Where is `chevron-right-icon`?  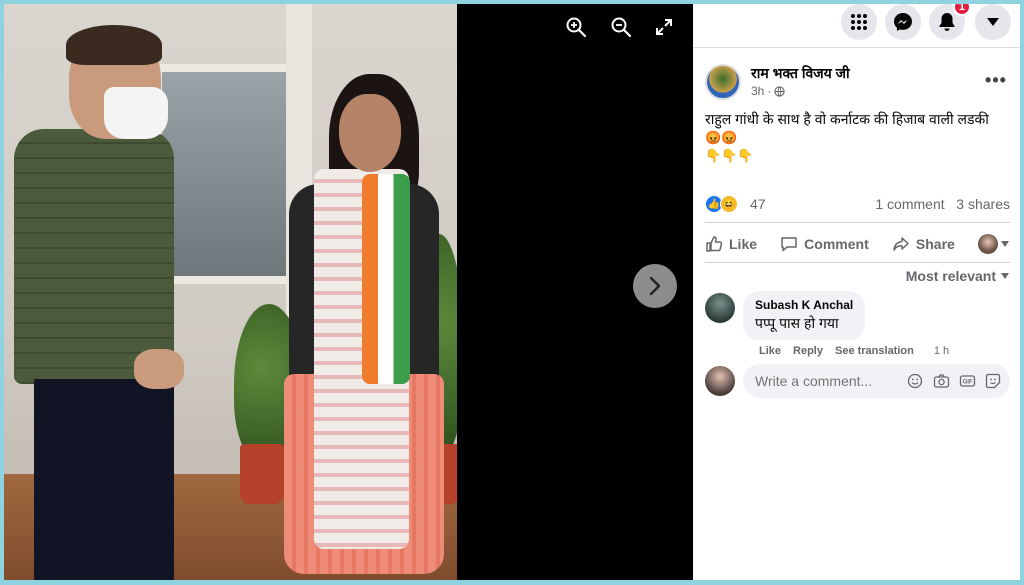
chevron-right-icon is located at coordinates (655, 286).